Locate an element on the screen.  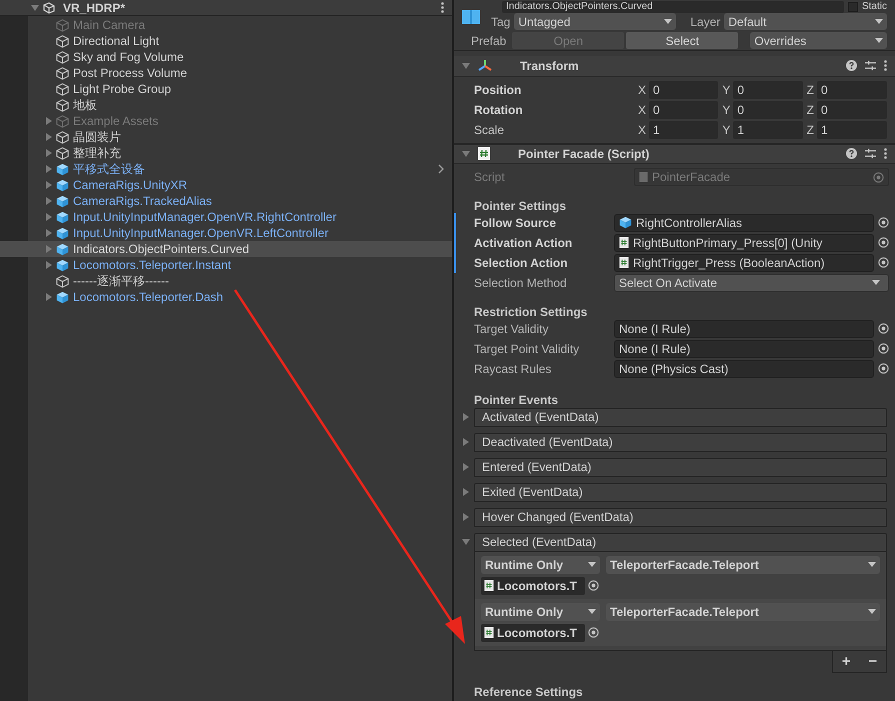
hierarchy-item: Input.UnityInputManager.OpenVR.LeftController is located at coordinates (226, 233).